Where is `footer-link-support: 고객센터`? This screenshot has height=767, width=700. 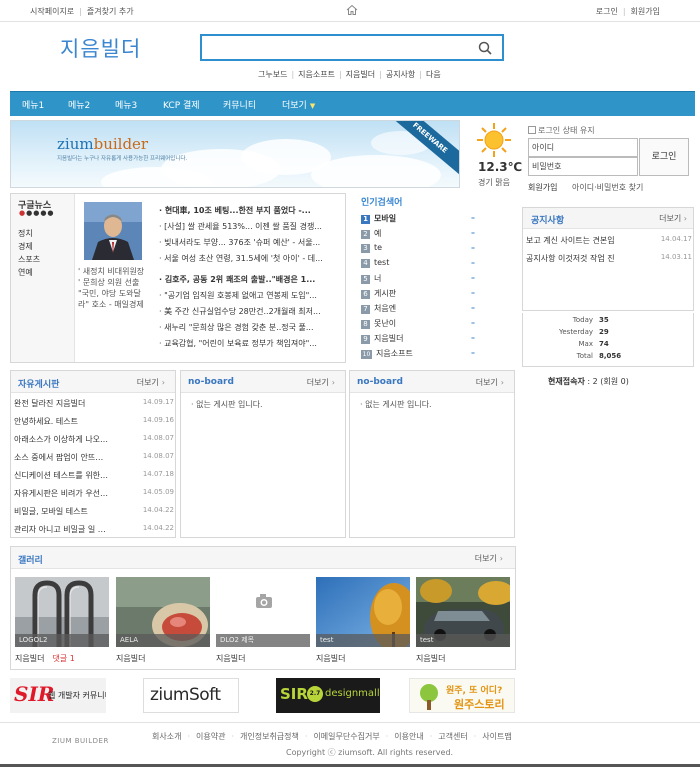 footer-link-support: 고객센터 is located at coordinates (452, 736).